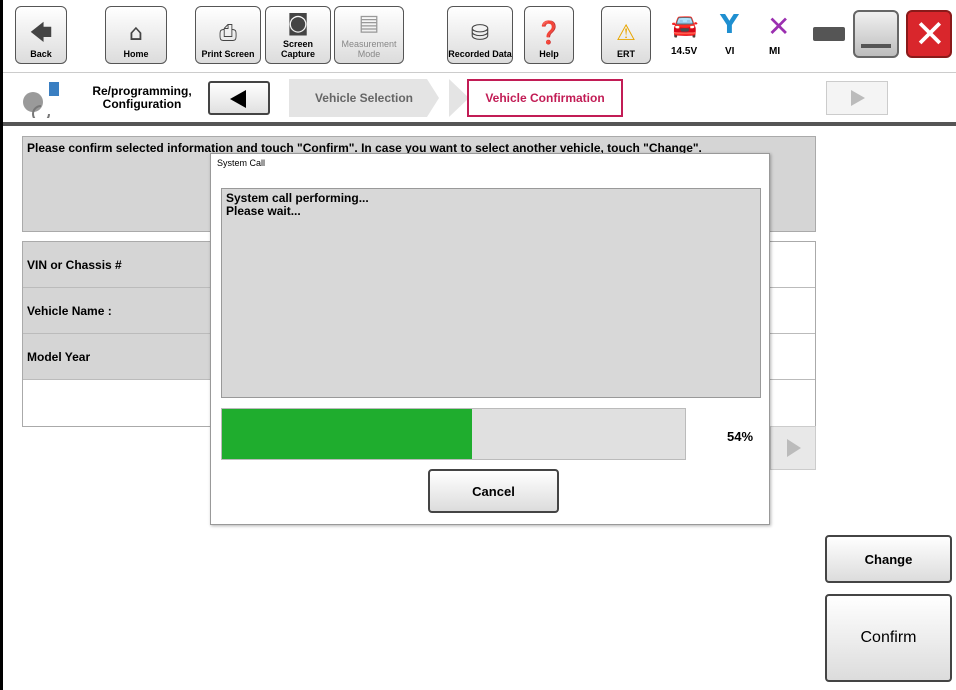 The image size is (956, 690). What do you see at coordinates (298, 23) in the screenshot?
I see `camera-icon: ◙` at bounding box center [298, 23].